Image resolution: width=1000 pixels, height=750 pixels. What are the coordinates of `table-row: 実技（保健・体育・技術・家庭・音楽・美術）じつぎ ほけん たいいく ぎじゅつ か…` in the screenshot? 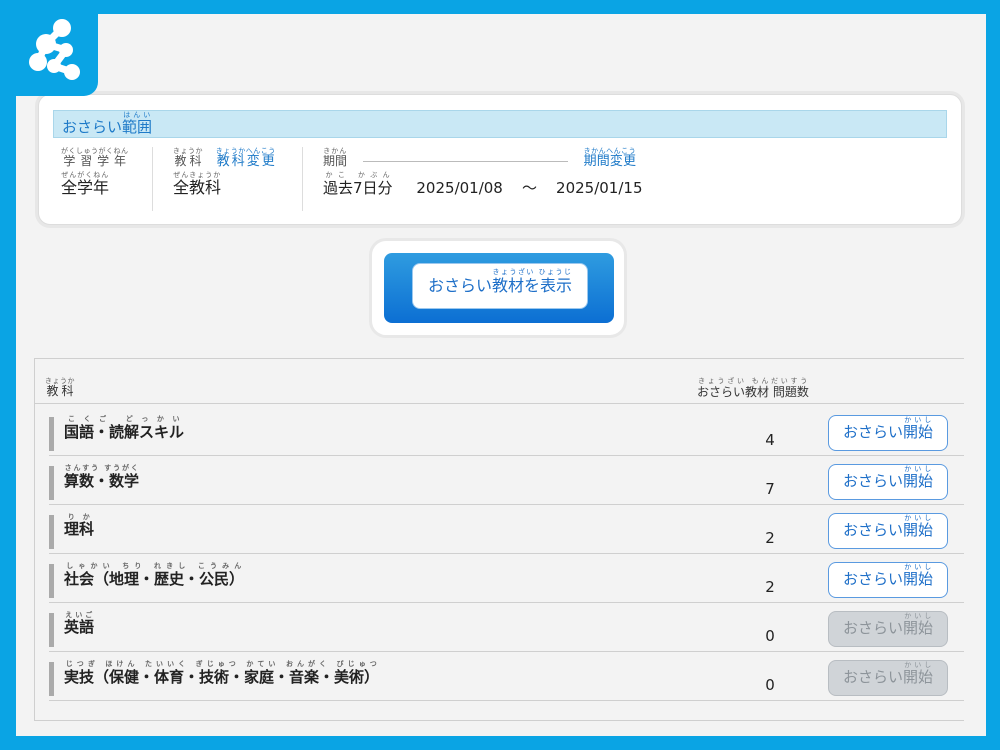 It's located at (506, 676).